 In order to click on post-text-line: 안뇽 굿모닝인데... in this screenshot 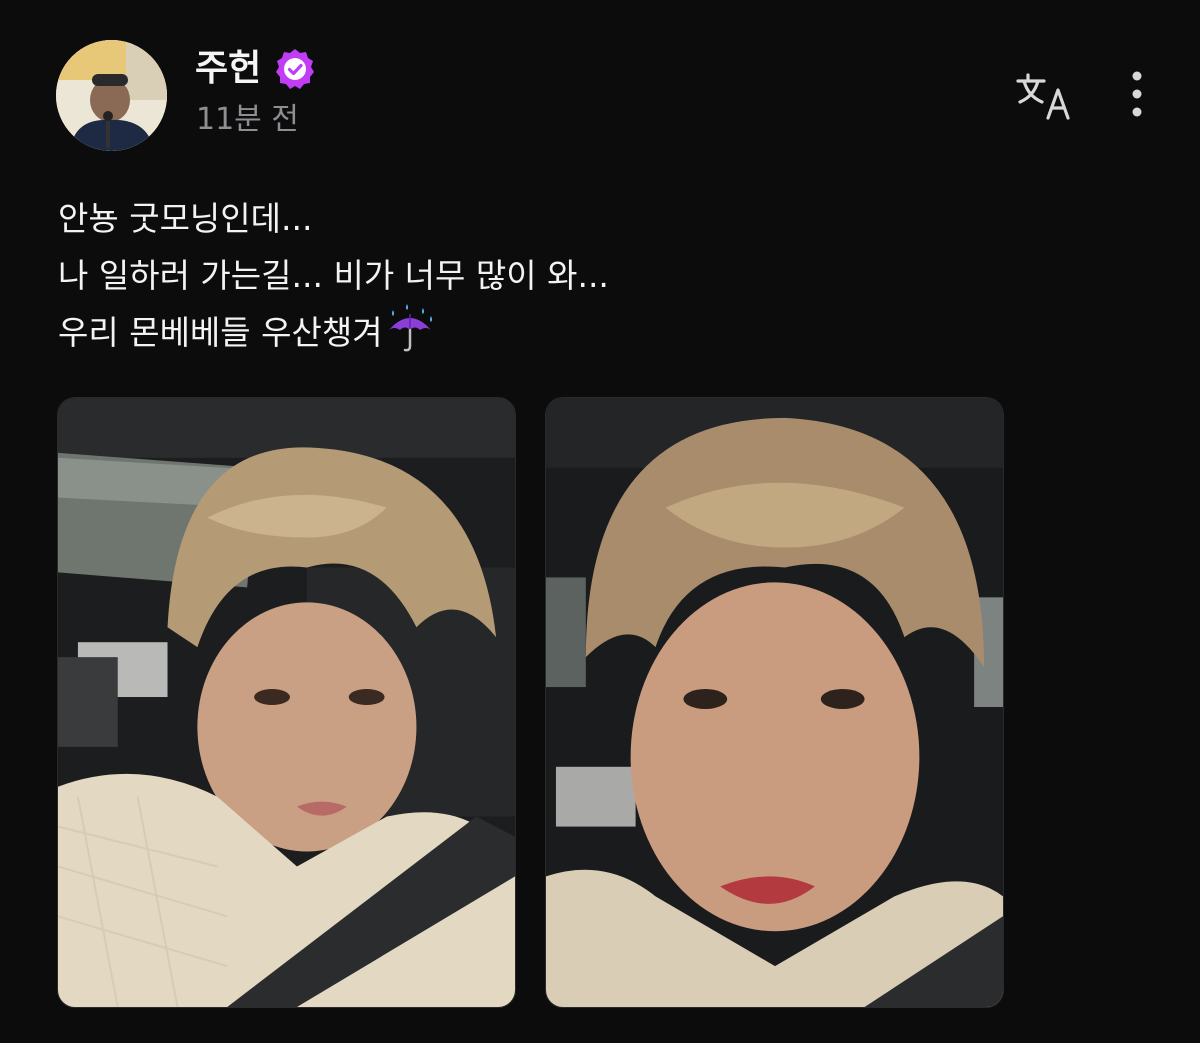, I will do `click(185, 218)`.